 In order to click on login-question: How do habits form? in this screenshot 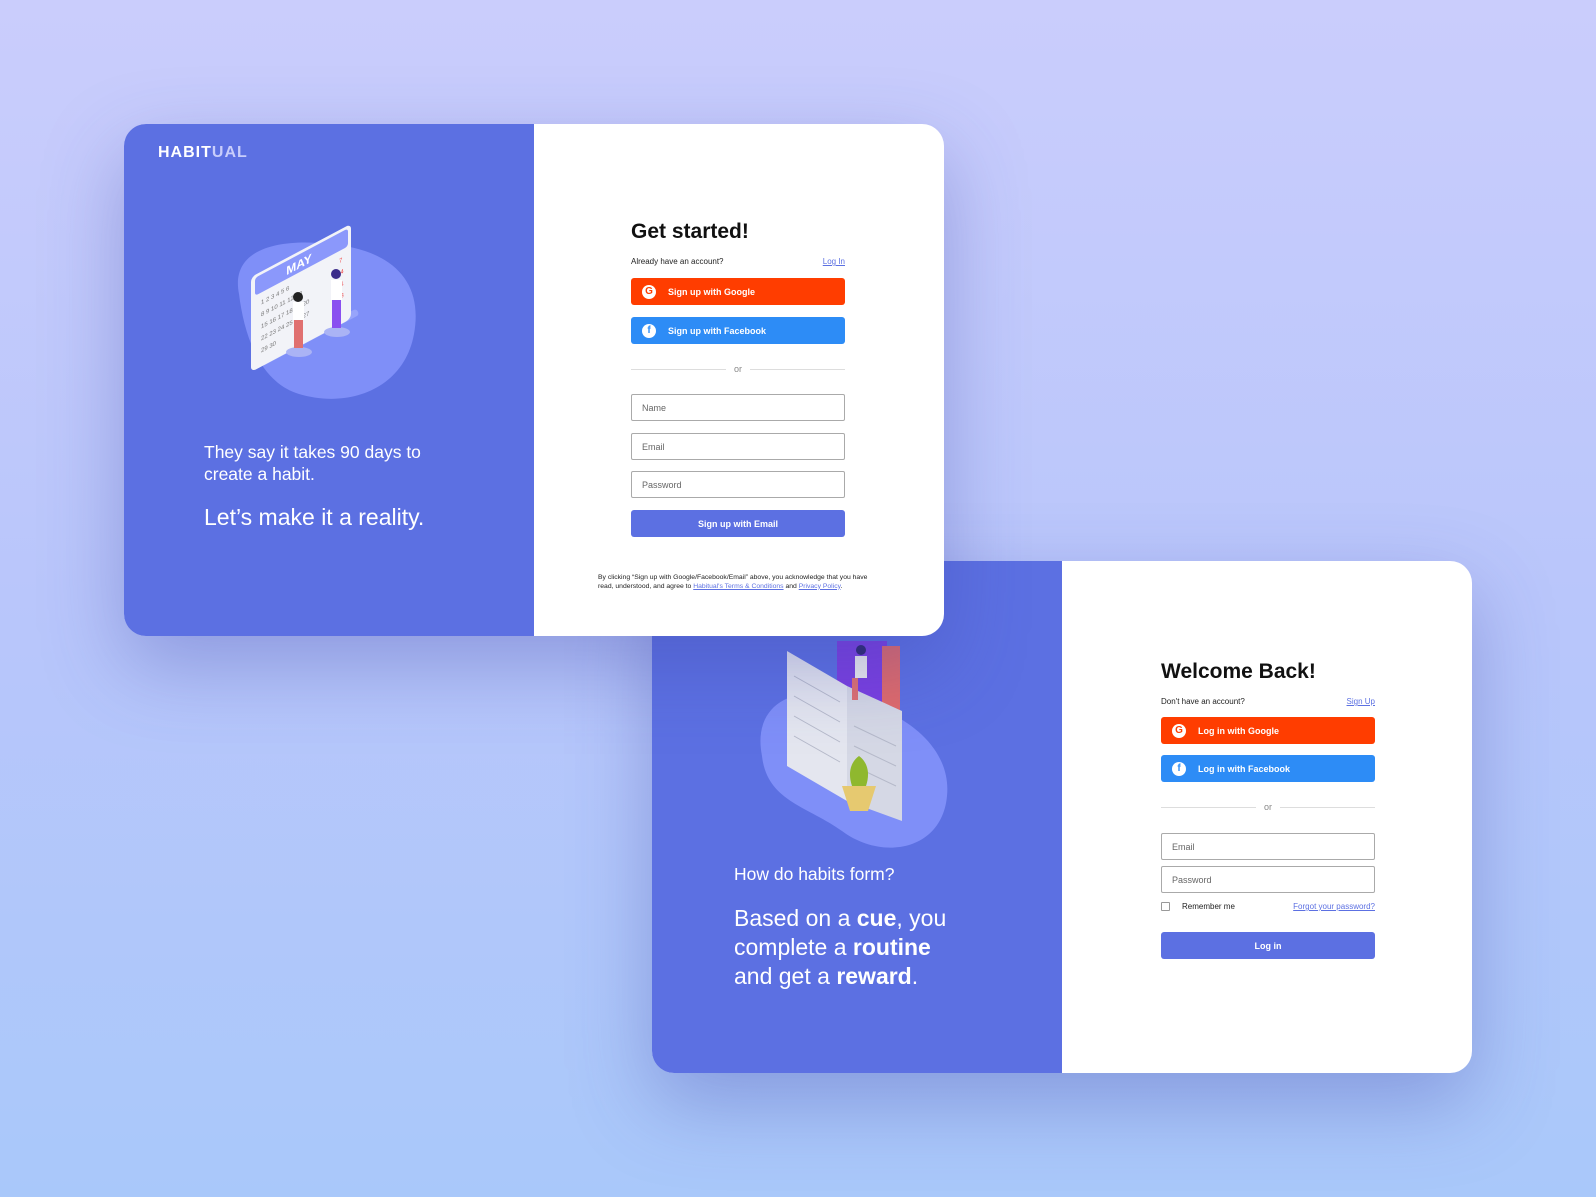, I will do `click(814, 874)`.